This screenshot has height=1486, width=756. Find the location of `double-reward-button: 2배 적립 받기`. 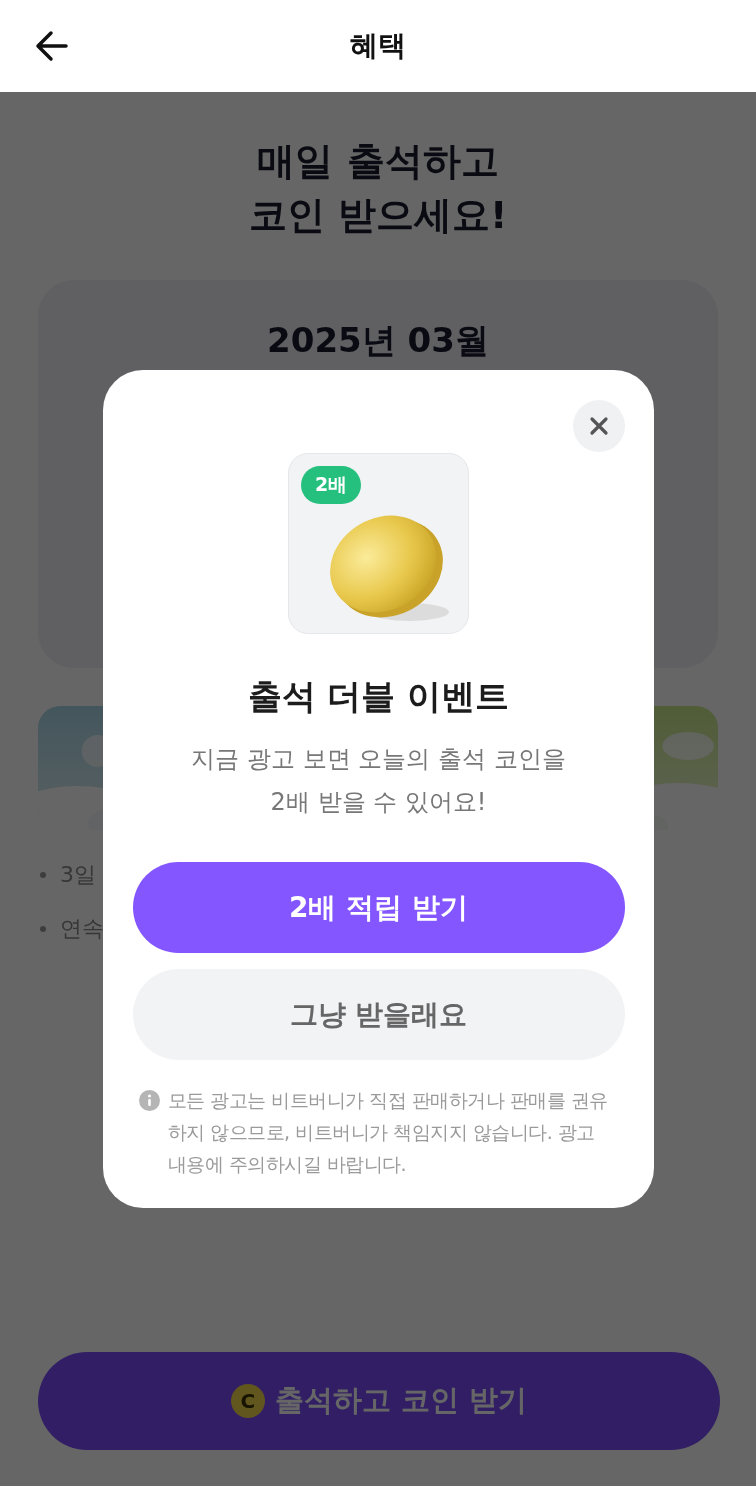

double-reward-button: 2배 적립 받기 is located at coordinates (378, 907).